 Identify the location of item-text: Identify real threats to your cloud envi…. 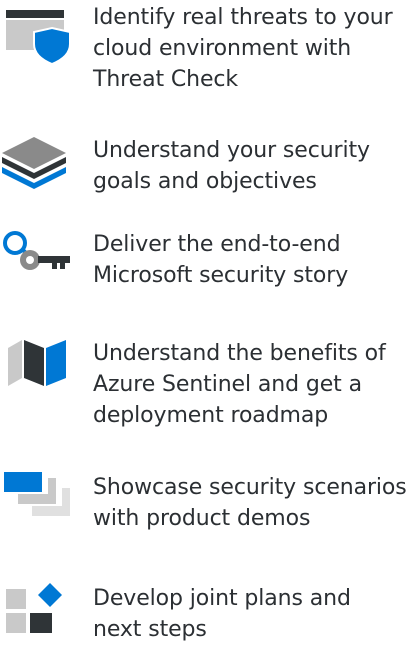
(243, 48).